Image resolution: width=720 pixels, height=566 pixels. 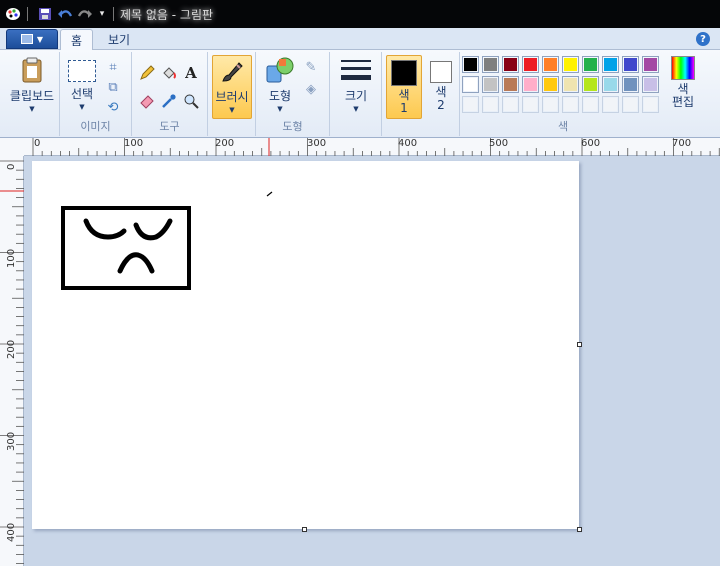 I want to click on edit-colors-group: 색 편집, so click(x=683, y=94).